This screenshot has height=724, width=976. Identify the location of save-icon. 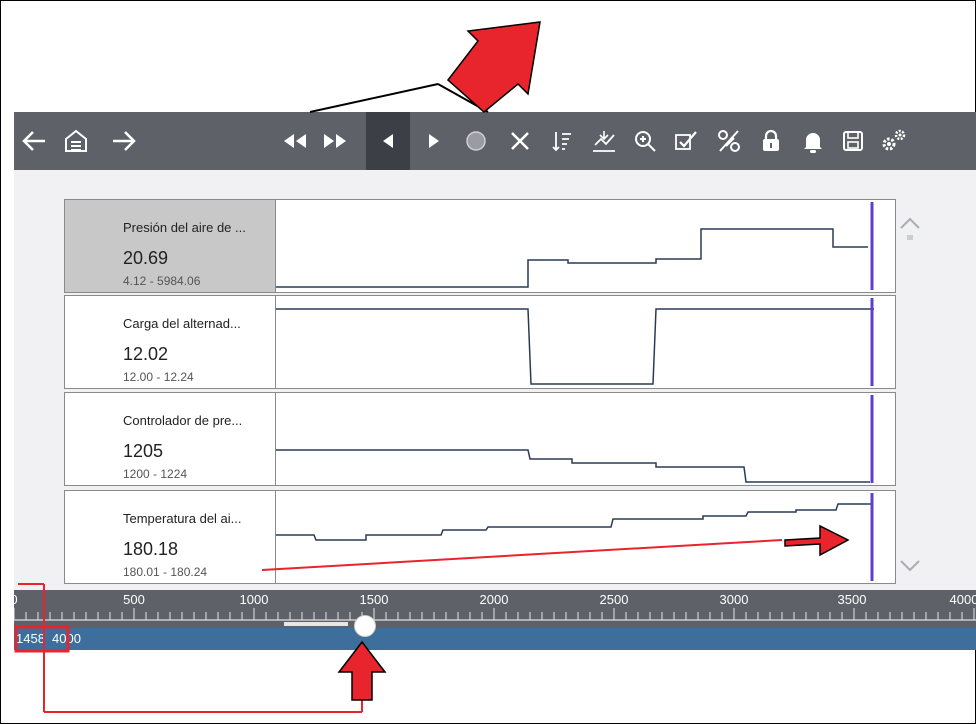
(853, 141).